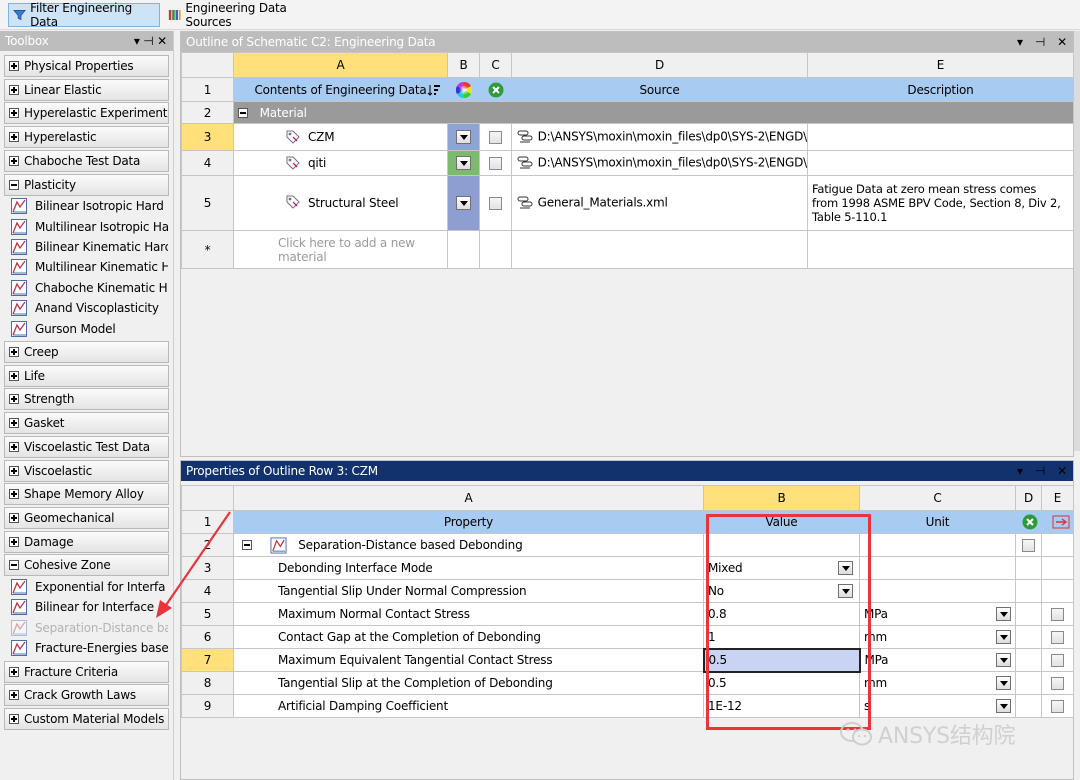 The width and height of the screenshot is (1080, 780). I want to click on pin-icon: ⊣, so click(1040, 471).